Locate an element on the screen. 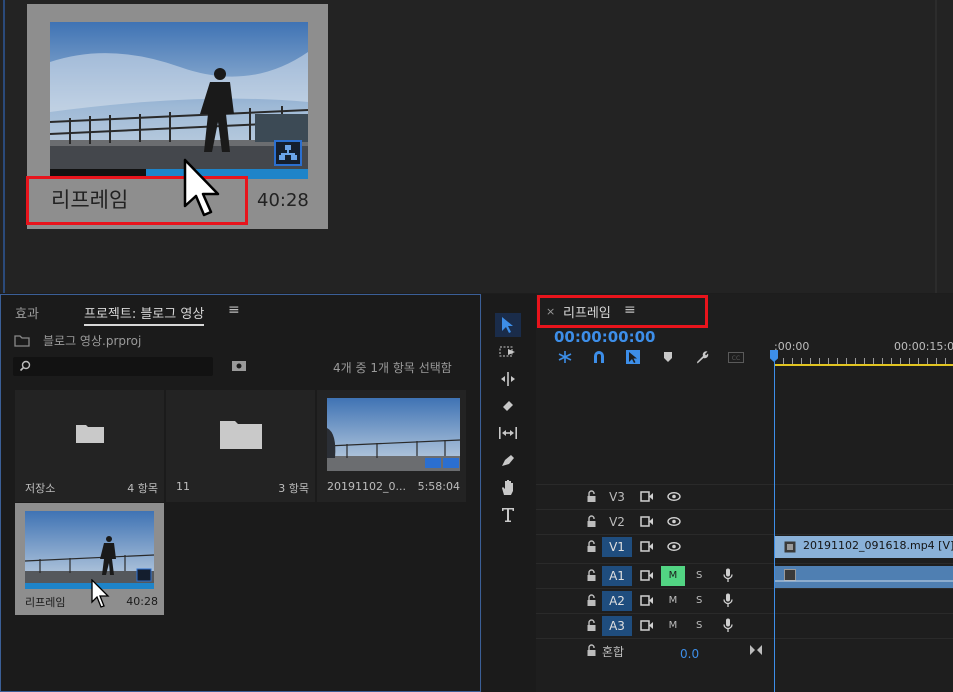 This screenshot has height=692, width=953. hand-tool is located at coordinates (508, 487).